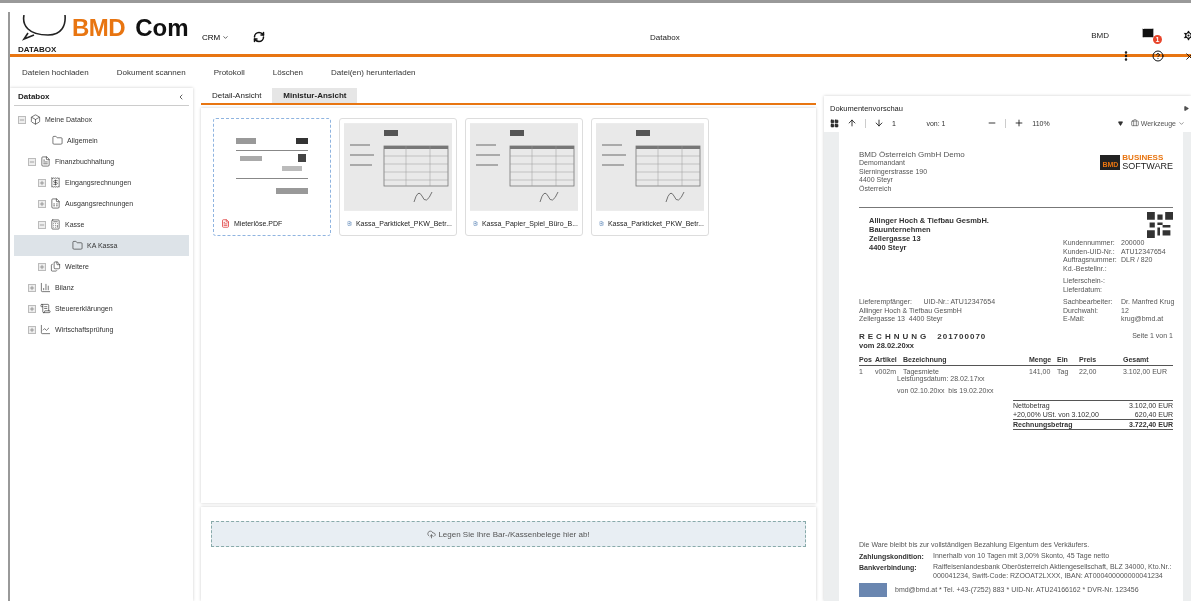  What do you see at coordinates (226, 37) in the screenshot?
I see `chevron-down-icon` at bounding box center [226, 37].